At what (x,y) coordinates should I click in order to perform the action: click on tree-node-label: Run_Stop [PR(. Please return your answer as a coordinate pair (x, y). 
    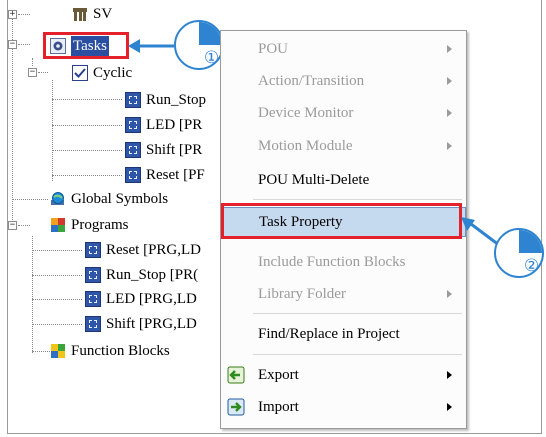
    Looking at the image, I should click on (152, 275).